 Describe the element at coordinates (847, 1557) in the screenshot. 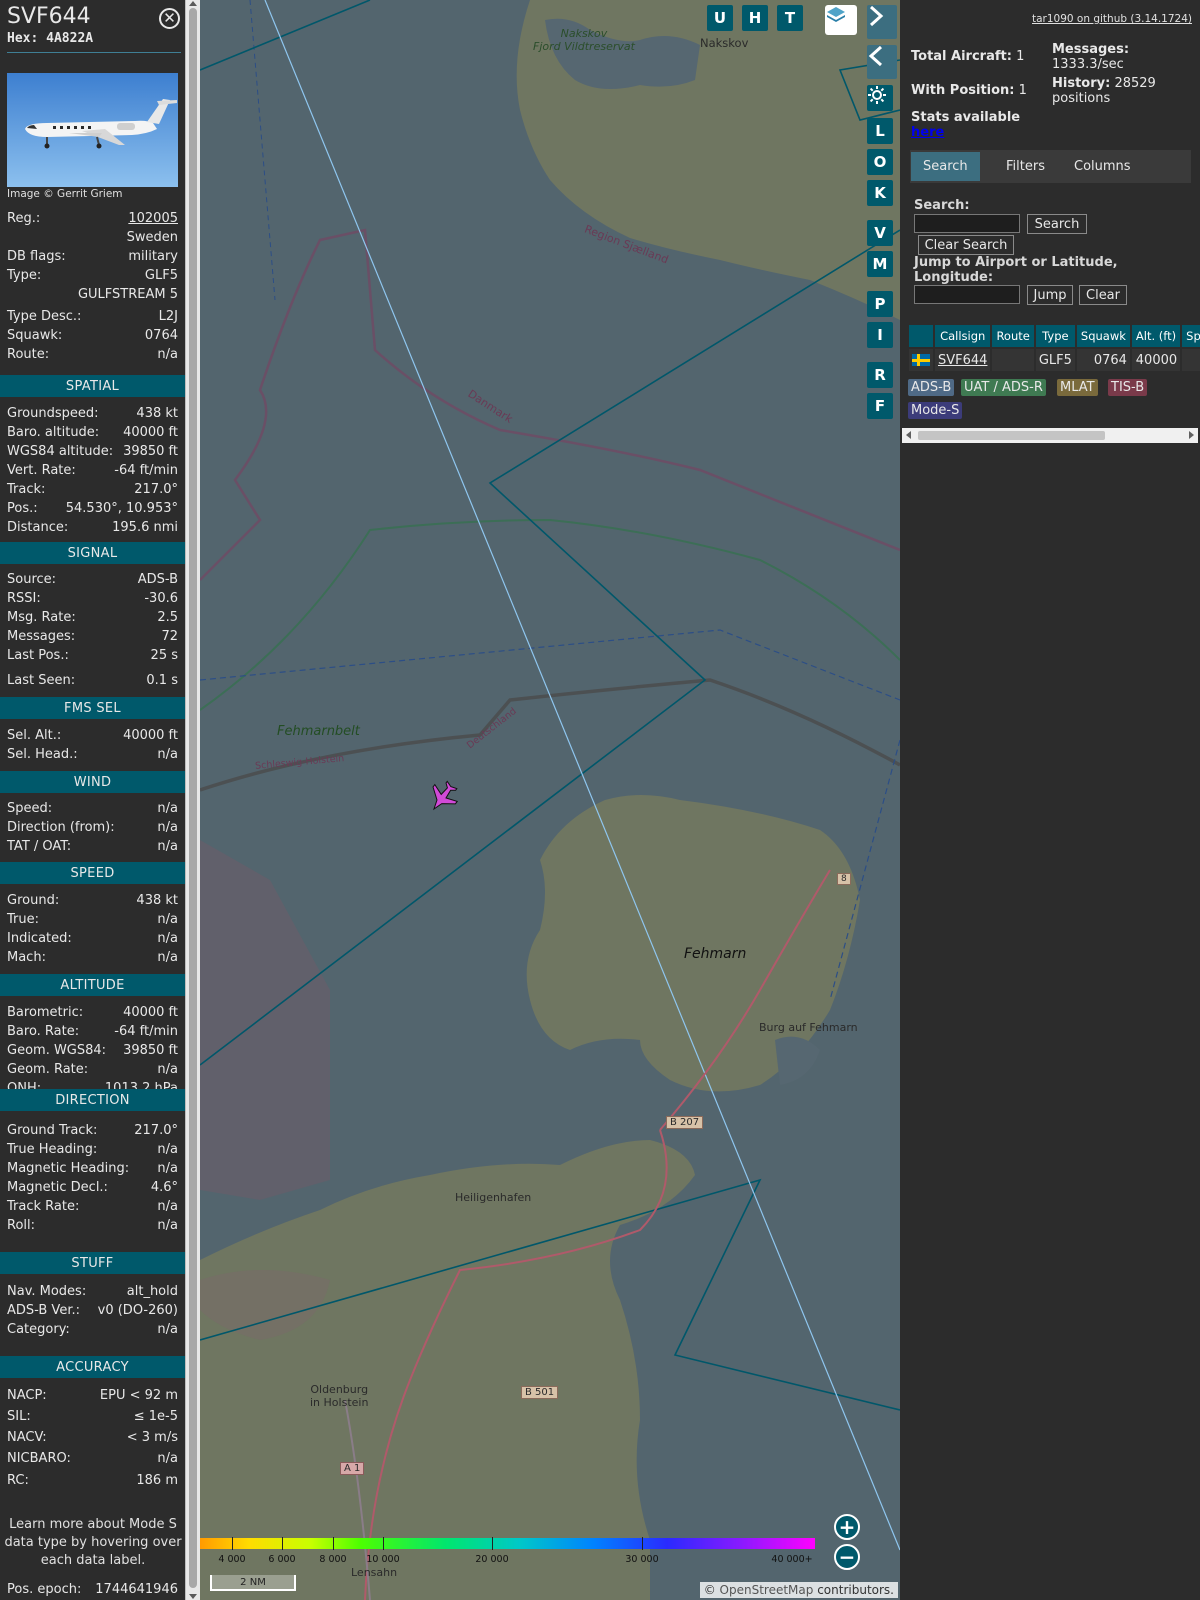

I see `zoom-out-button: −` at that location.